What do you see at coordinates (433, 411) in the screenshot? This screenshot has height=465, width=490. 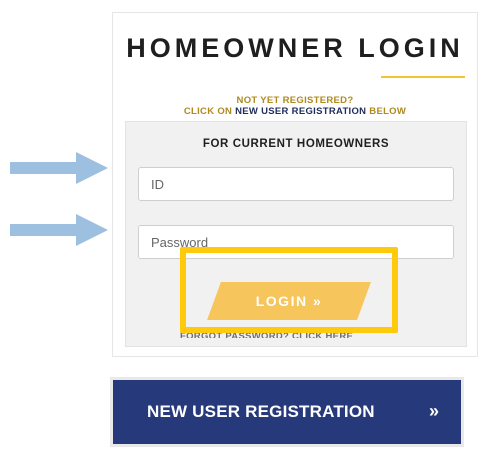 I see `chevron-right-icon: »` at bounding box center [433, 411].